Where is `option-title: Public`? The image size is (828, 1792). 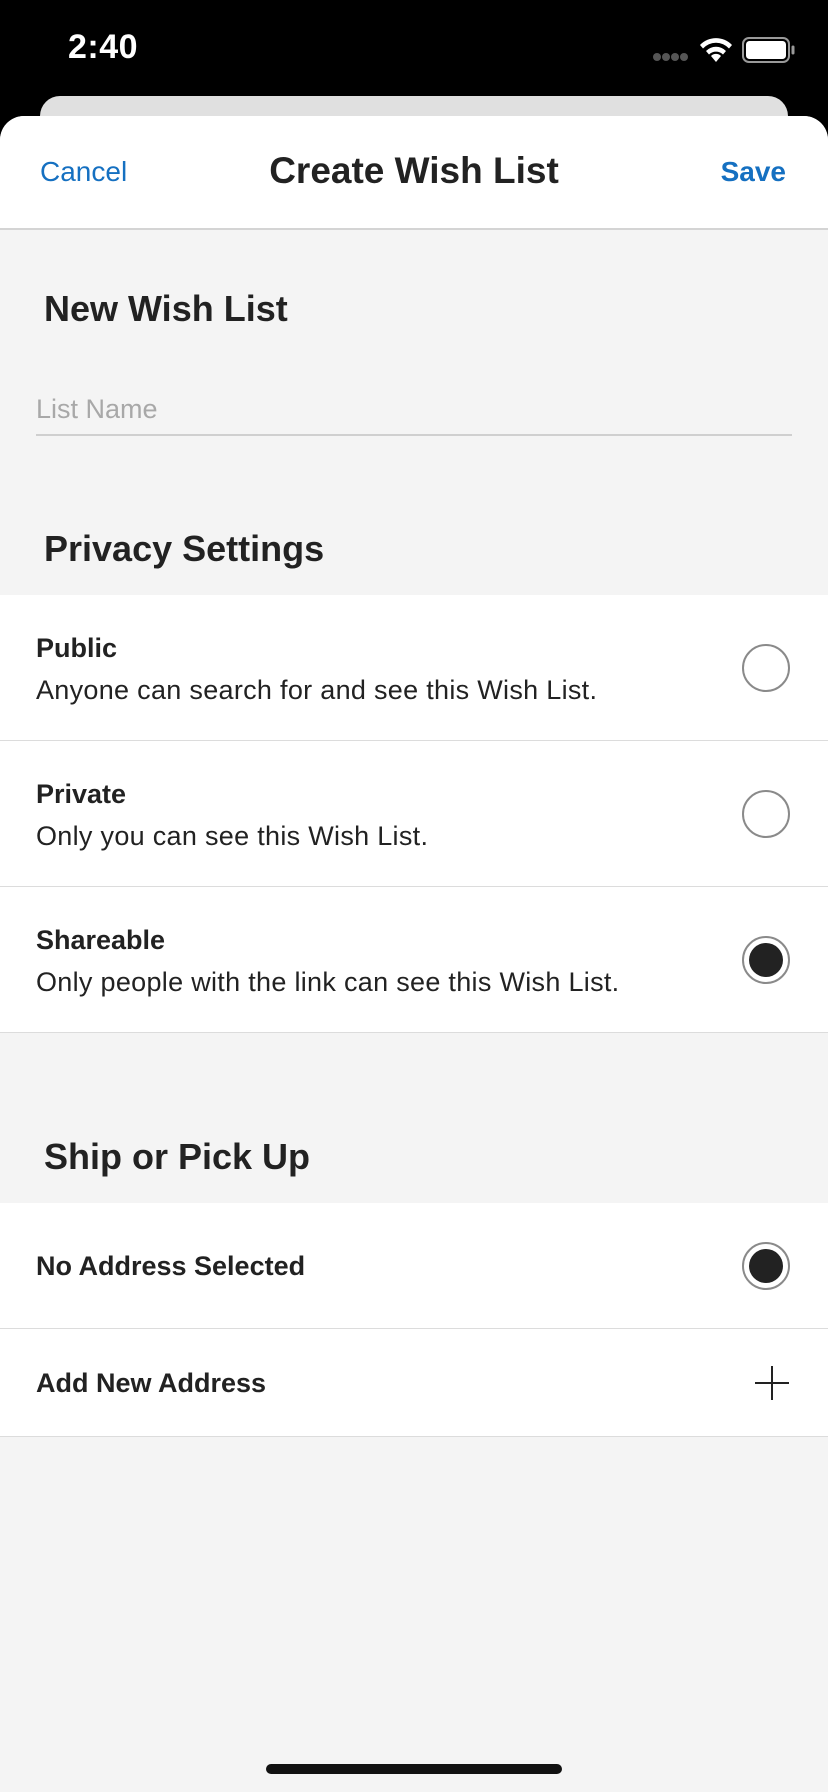
option-title: Public is located at coordinates (77, 648).